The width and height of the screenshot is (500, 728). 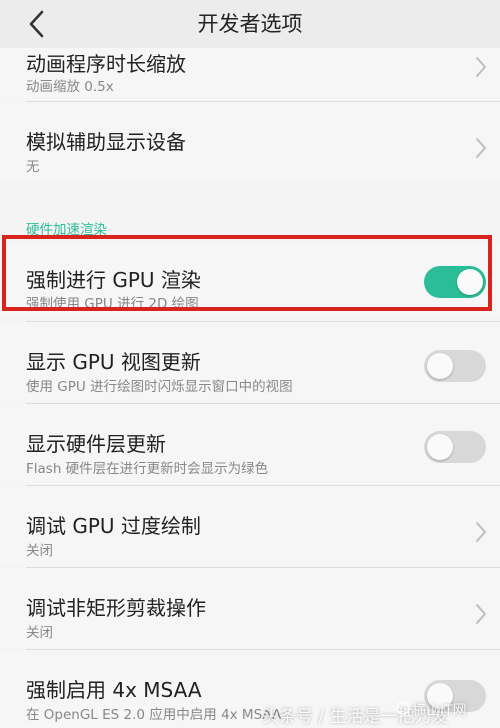 What do you see at coordinates (112, 304) in the screenshot?
I see `setting-subtitle: 强制使用 GPU 进行 2D 绘图` at bounding box center [112, 304].